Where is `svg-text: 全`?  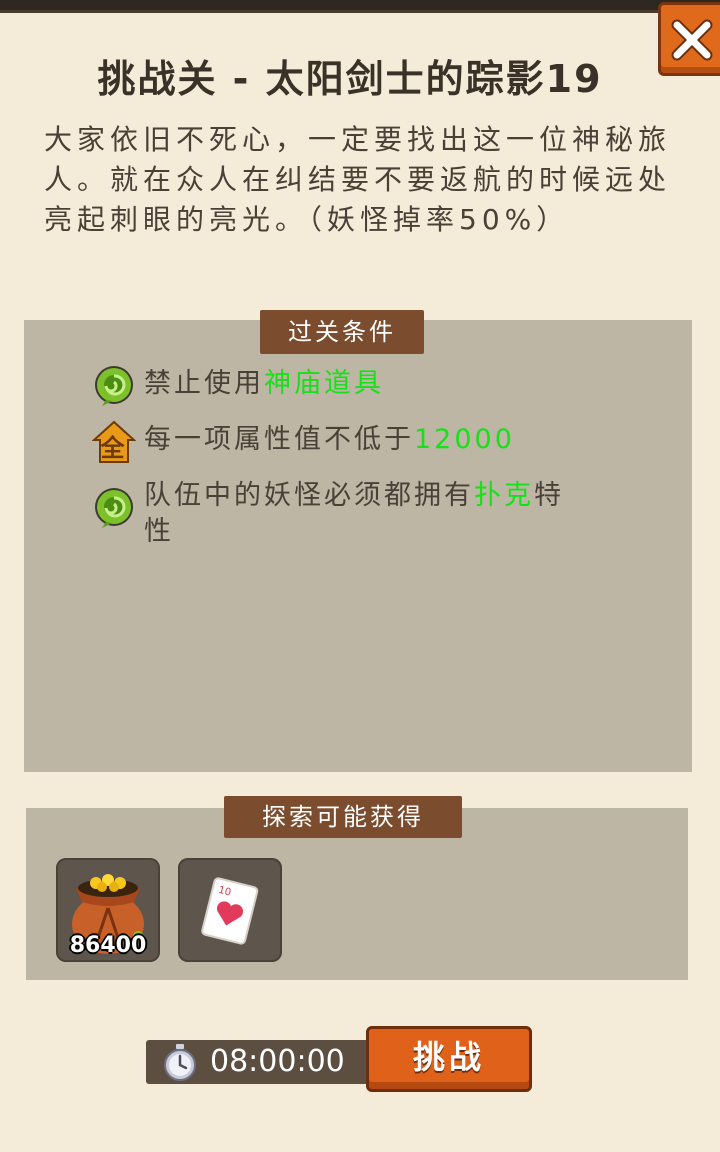 svg-text: 全 is located at coordinates (114, 448).